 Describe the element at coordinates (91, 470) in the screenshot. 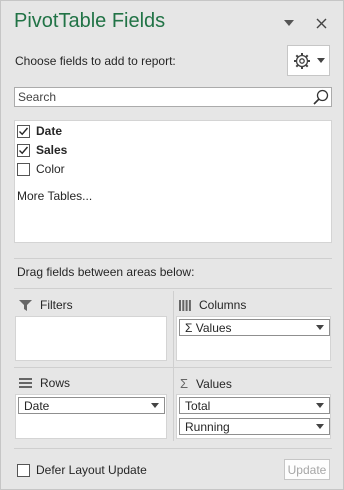

I see `defer-label: Defer Layout Update` at that location.